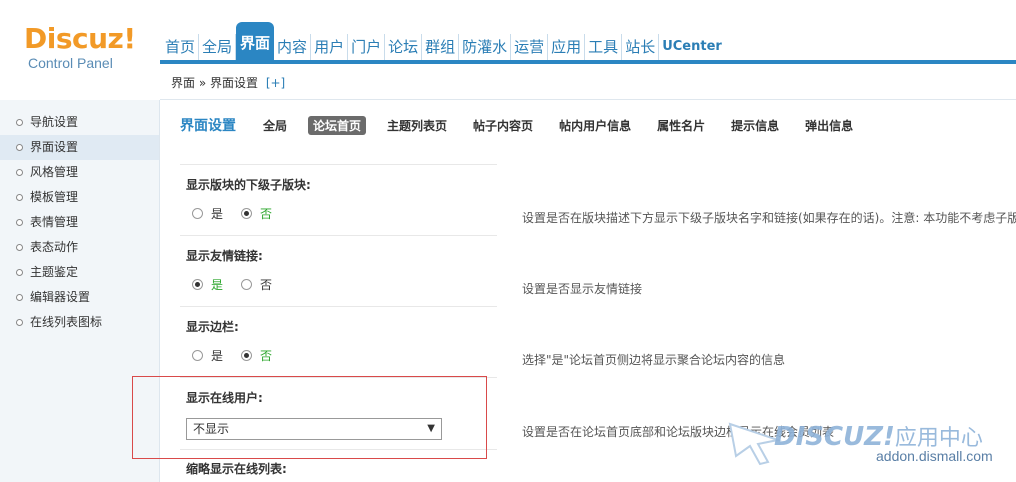 This screenshot has height=482, width=1016. Describe the element at coordinates (604, 48) in the screenshot. I see `nav-item-tools: 工具` at that location.